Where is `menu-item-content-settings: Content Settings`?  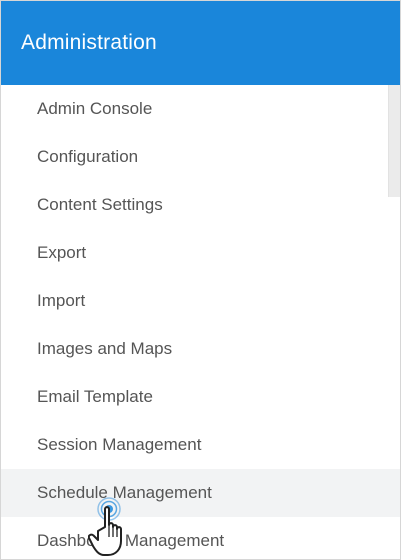
menu-item-content-settings: Content Settings is located at coordinates (200, 205).